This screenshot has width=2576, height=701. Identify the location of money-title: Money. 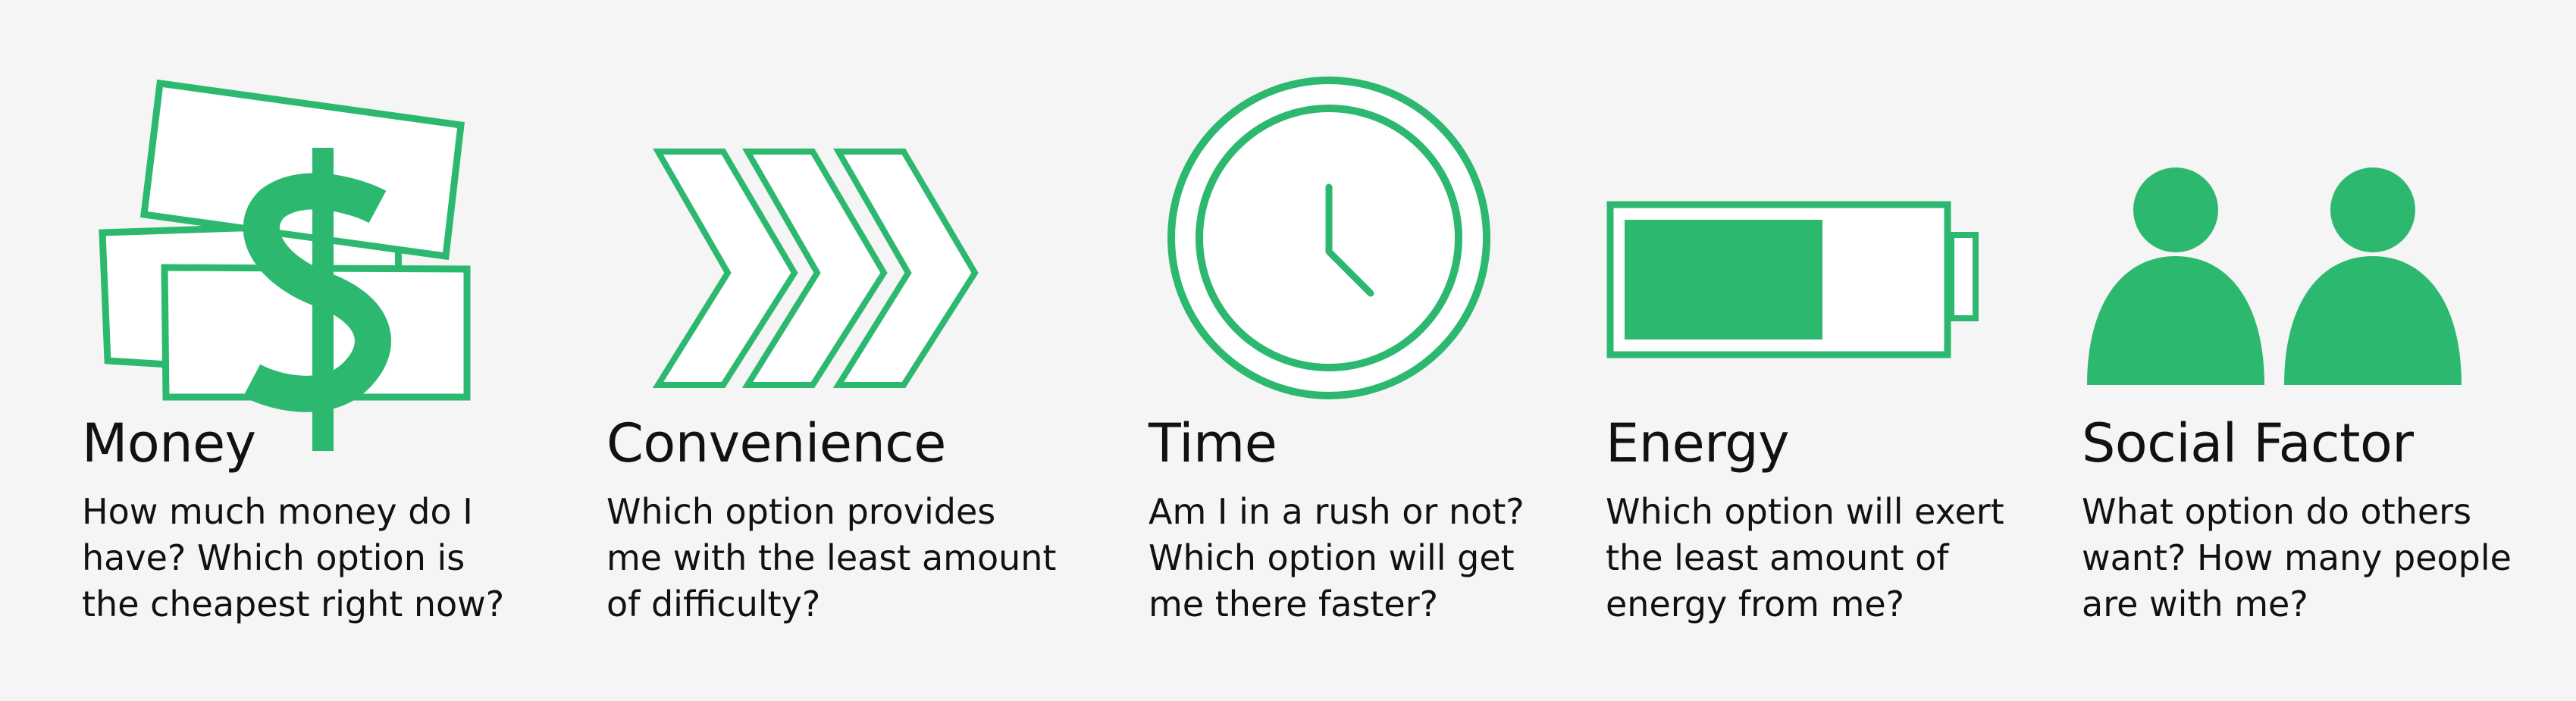
(169, 443).